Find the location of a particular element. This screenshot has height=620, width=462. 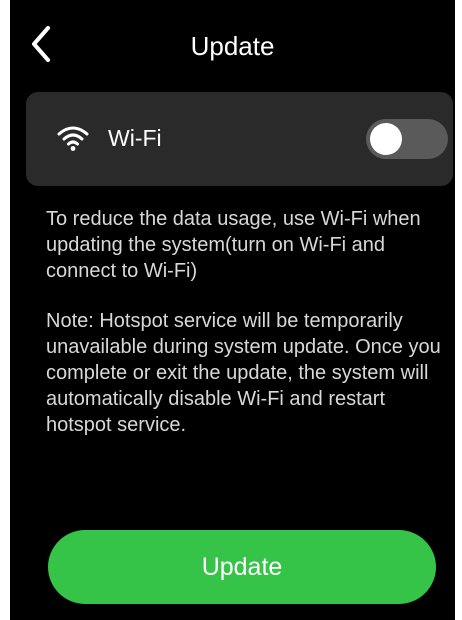

header: Update is located at coordinates (232, 43).